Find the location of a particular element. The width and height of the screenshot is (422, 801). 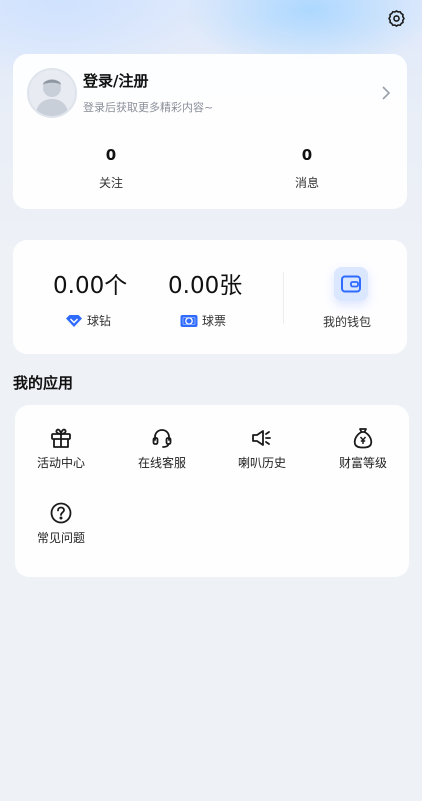

app-label: 在线客服 is located at coordinates (161, 463).